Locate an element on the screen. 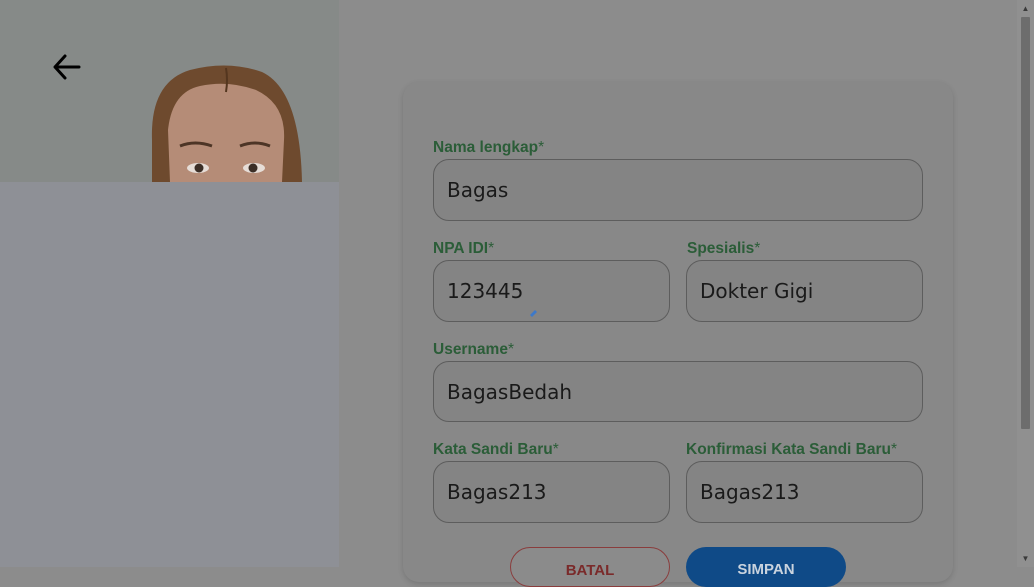 Image resolution: width=1034 pixels, height=587 pixels. cancel-button: BATAL is located at coordinates (590, 567).